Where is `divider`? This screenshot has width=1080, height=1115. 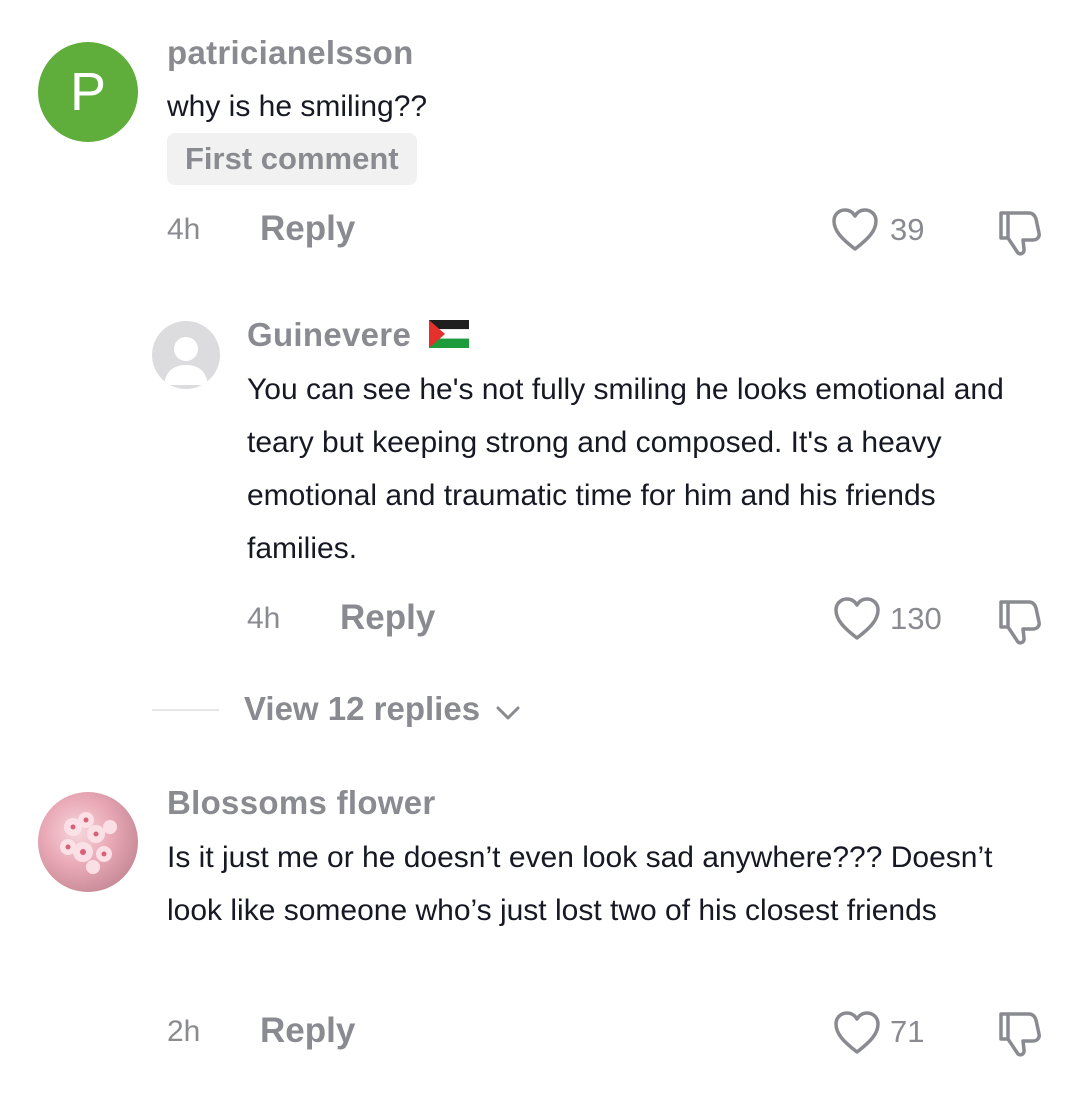
divider is located at coordinates (185, 710).